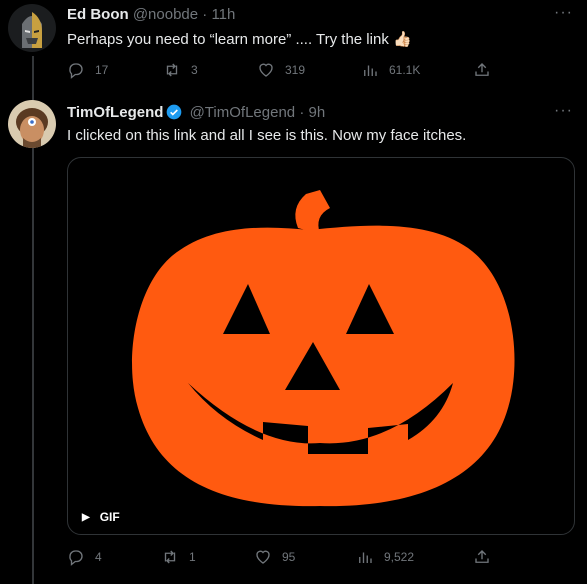 This screenshot has width=587, height=584. What do you see at coordinates (86, 517) in the screenshot?
I see `play-icon: ▶` at bounding box center [86, 517].